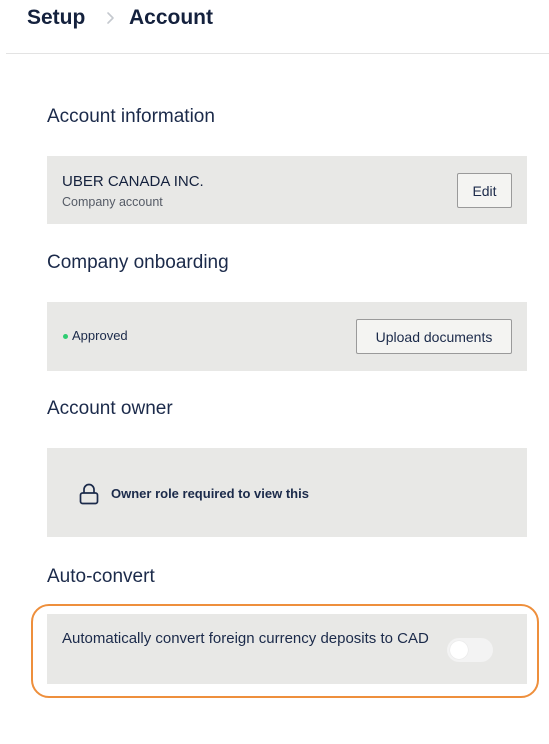  I want to click on lock-icon, so click(89, 494).